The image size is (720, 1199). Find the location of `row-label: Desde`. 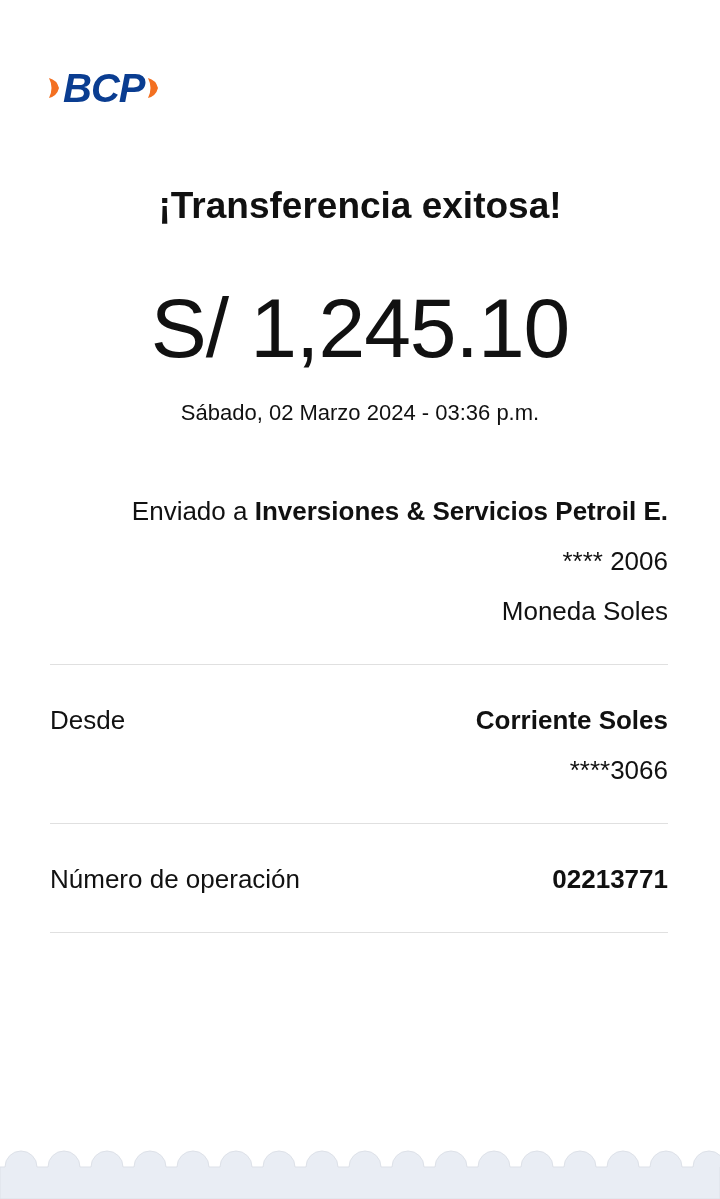

row-label: Desde is located at coordinates (88, 720).